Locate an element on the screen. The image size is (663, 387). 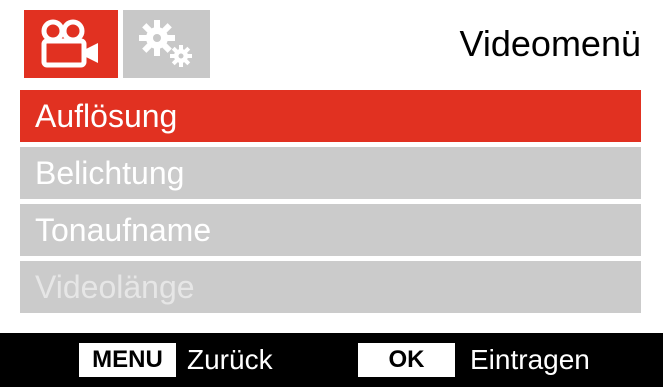
menu-item-video-length: Videolänge is located at coordinates (330, 287).